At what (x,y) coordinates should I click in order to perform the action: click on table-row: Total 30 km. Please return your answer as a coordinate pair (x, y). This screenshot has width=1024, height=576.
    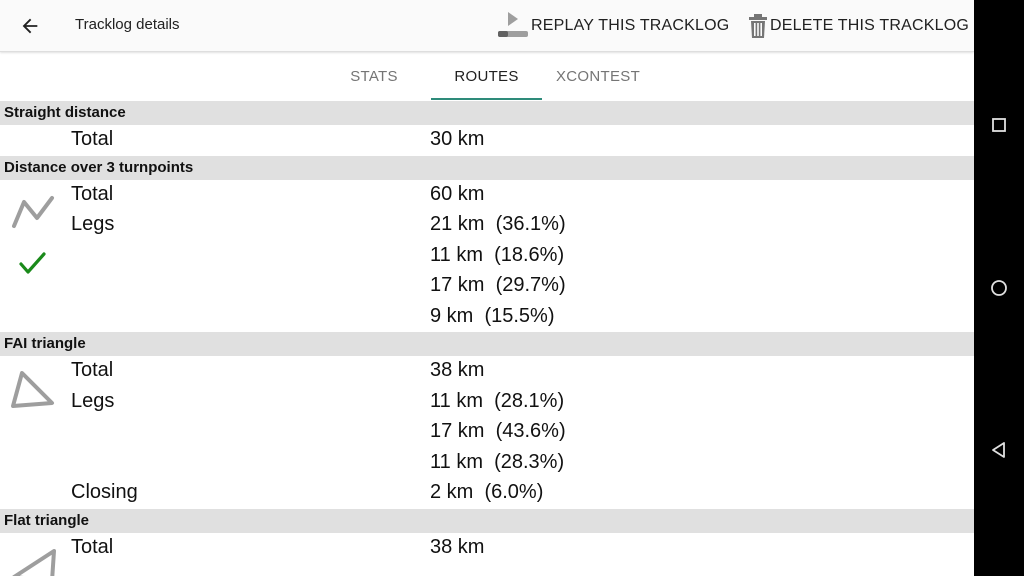
    Looking at the image, I should click on (487, 140).